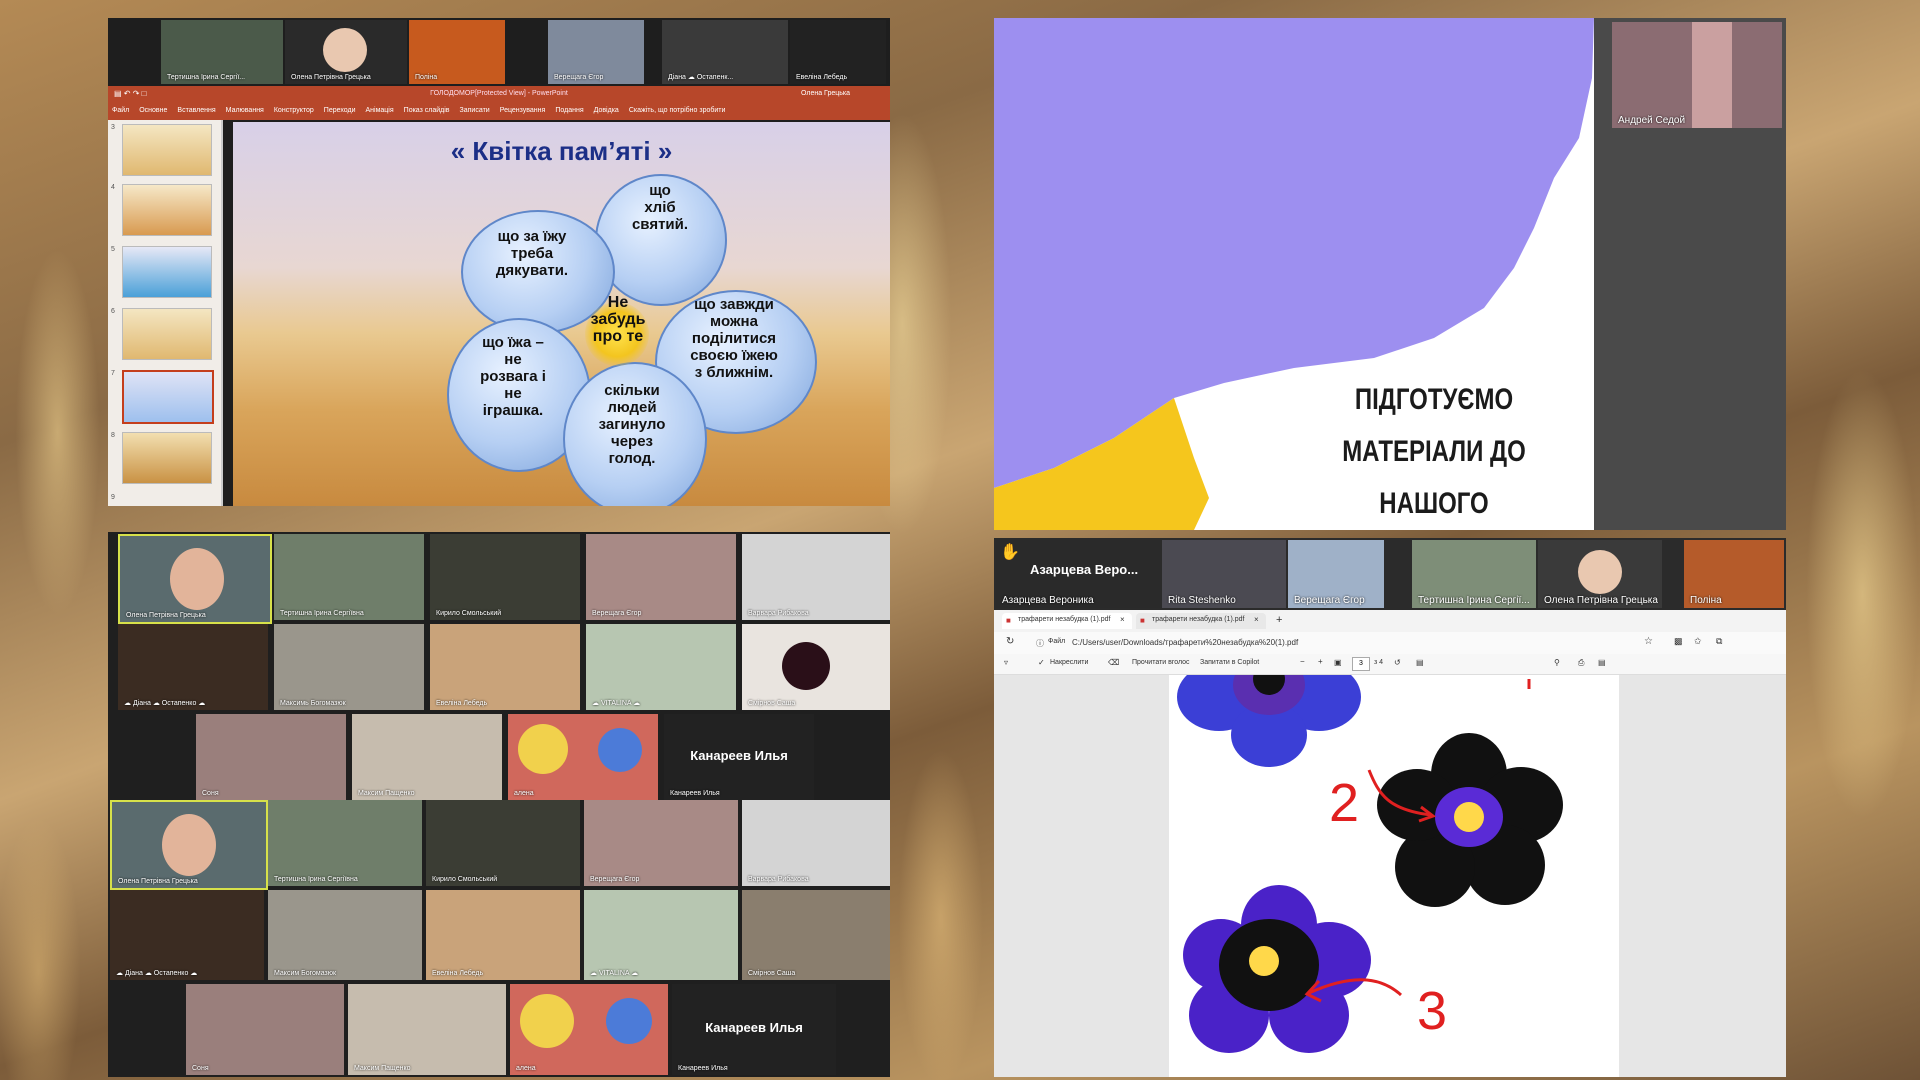 The width and height of the screenshot is (1920, 1080). What do you see at coordinates (825, 93) in the screenshot?
I see `account-name: Олена Грецька` at bounding box center [825, 93].